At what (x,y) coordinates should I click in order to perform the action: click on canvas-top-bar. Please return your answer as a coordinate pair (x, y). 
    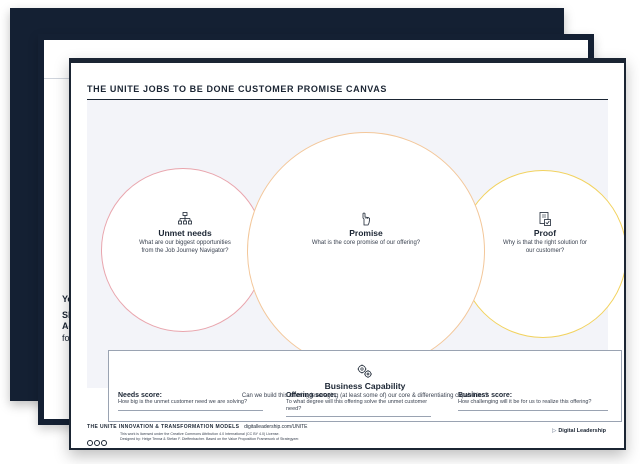
    Looking at the image, I should click on (347, 61).